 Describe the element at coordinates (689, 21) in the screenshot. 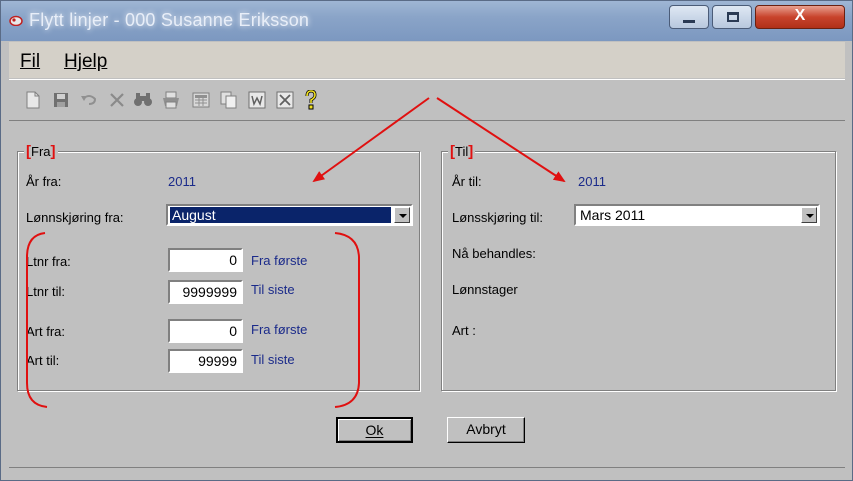

I see `minimize-icon` at that location.